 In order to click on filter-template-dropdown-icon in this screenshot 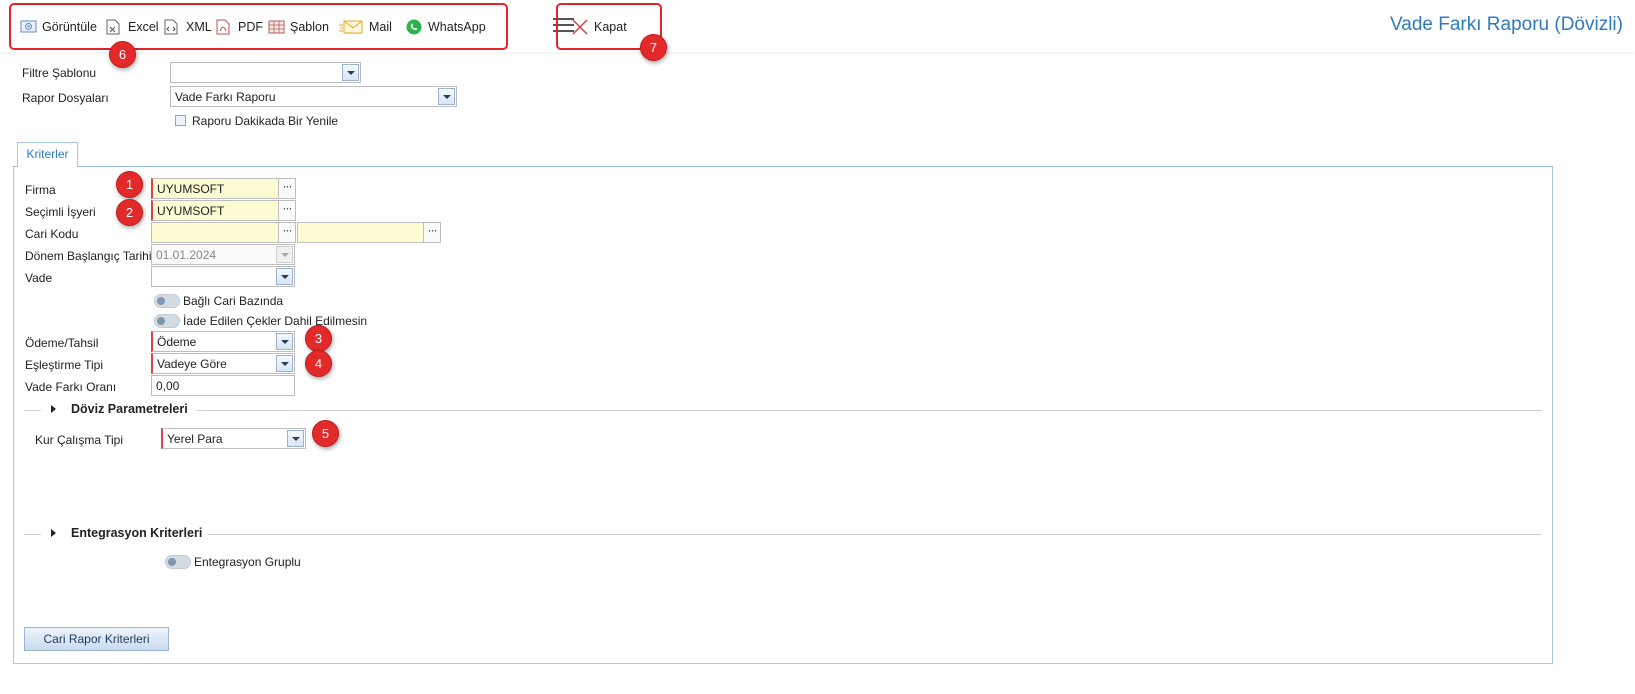, I will do `click(350, 72)`.